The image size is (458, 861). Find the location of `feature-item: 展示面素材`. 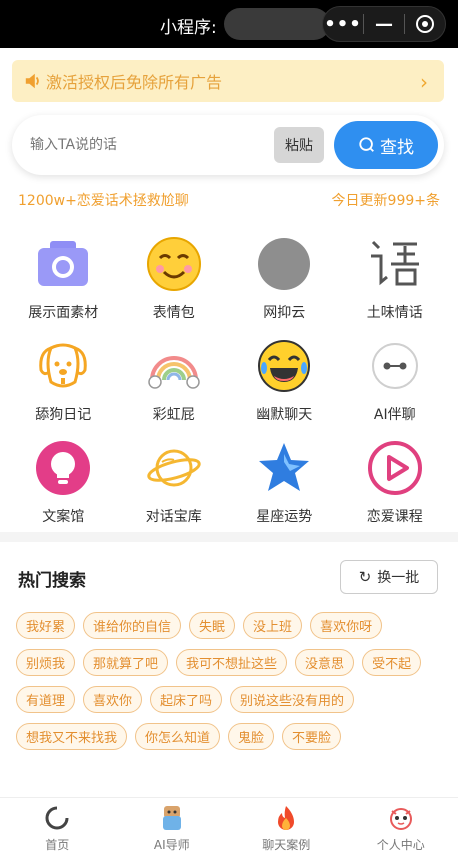

feature-item: 展示面素材 is located at coordinates (63, 284).